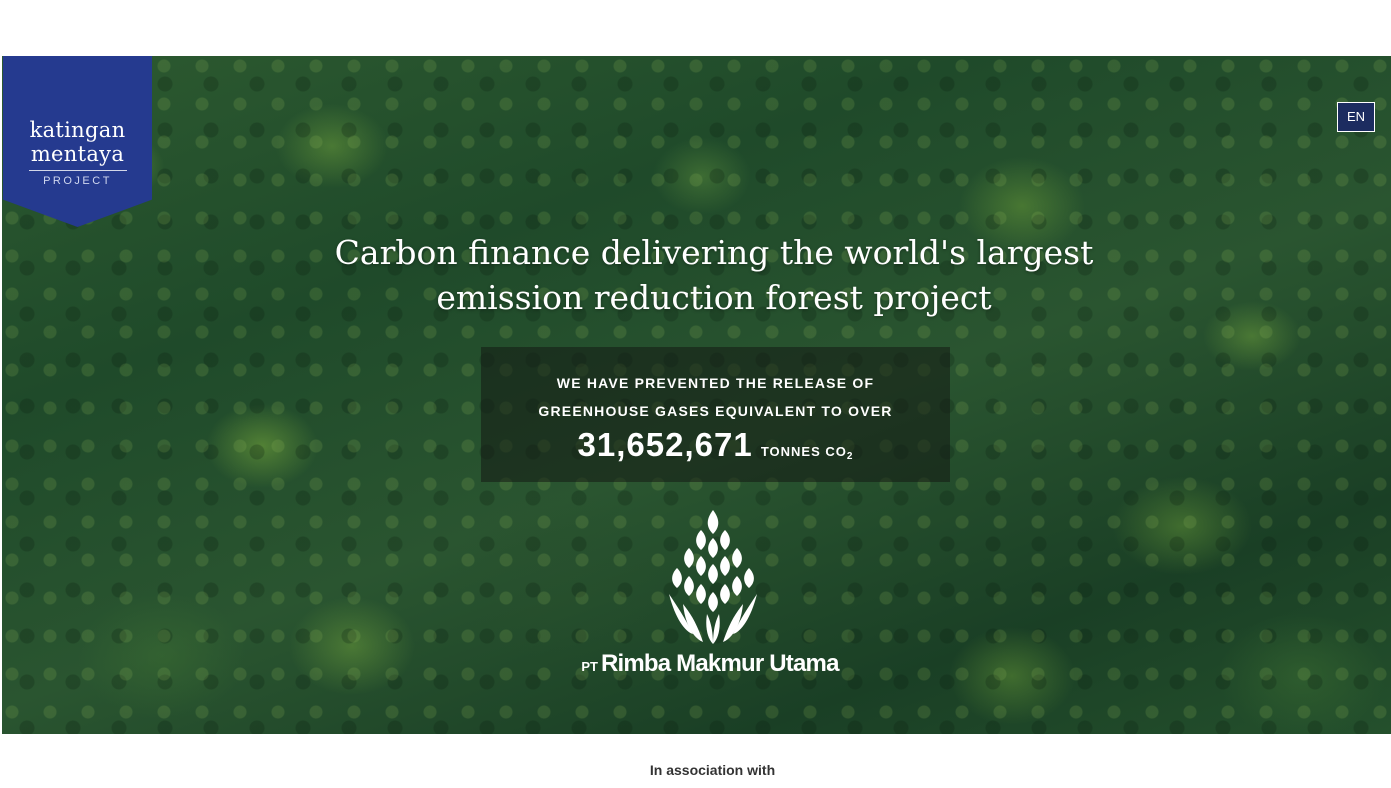 The height and width of the screenshot is (788, 1391). What do you see at coordinates (712, 770) in the screenshot?
I see `association-heading: In association with` at bounding box center [712, 770].